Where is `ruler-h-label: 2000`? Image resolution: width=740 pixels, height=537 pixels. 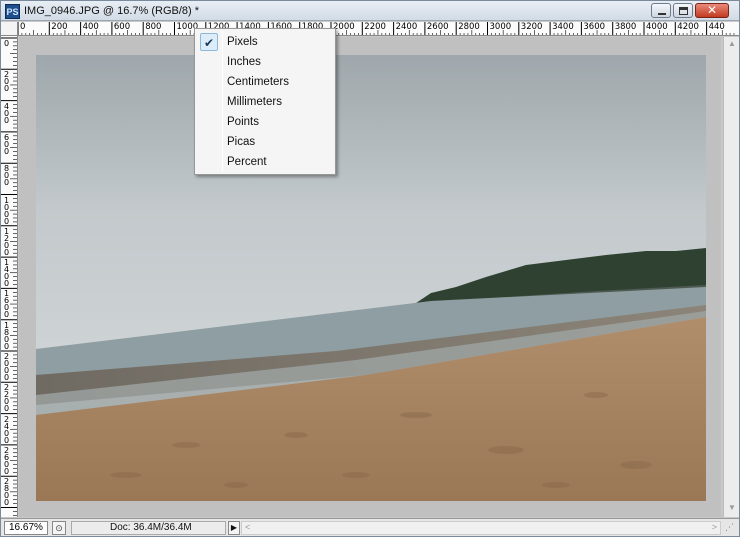 ruler-h-label: 2000 is located at coordinates (344, 27).